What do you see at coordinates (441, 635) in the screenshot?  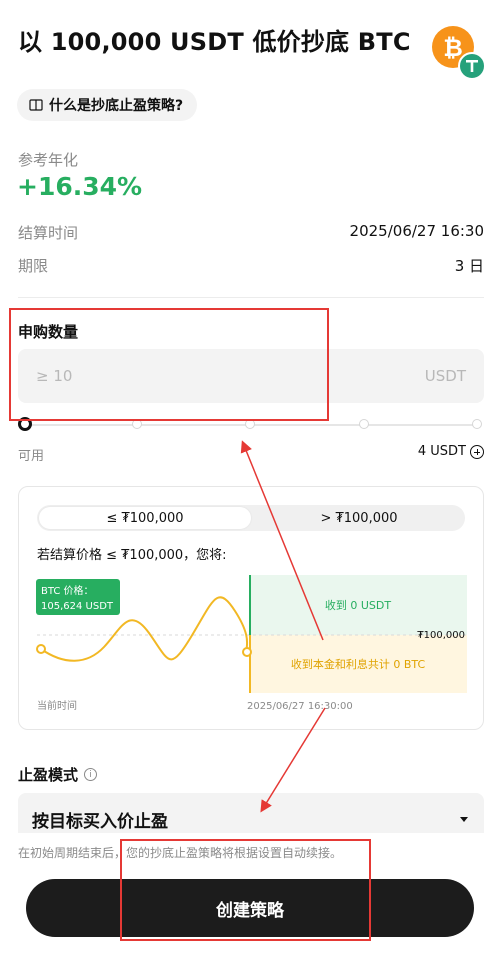 I see `strike-label: ₮100,000` at bounding box center [441, 635].